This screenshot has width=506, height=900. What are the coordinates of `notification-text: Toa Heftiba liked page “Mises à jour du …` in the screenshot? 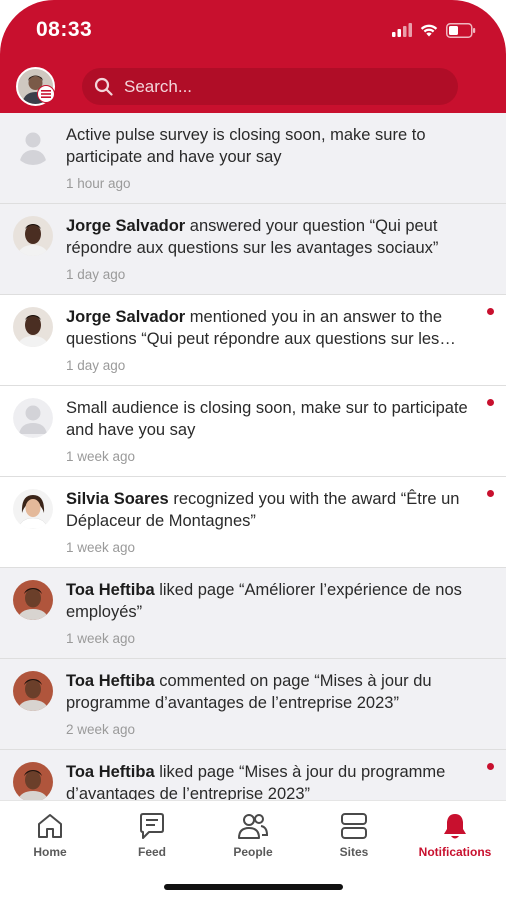 It's located at (272, 780).